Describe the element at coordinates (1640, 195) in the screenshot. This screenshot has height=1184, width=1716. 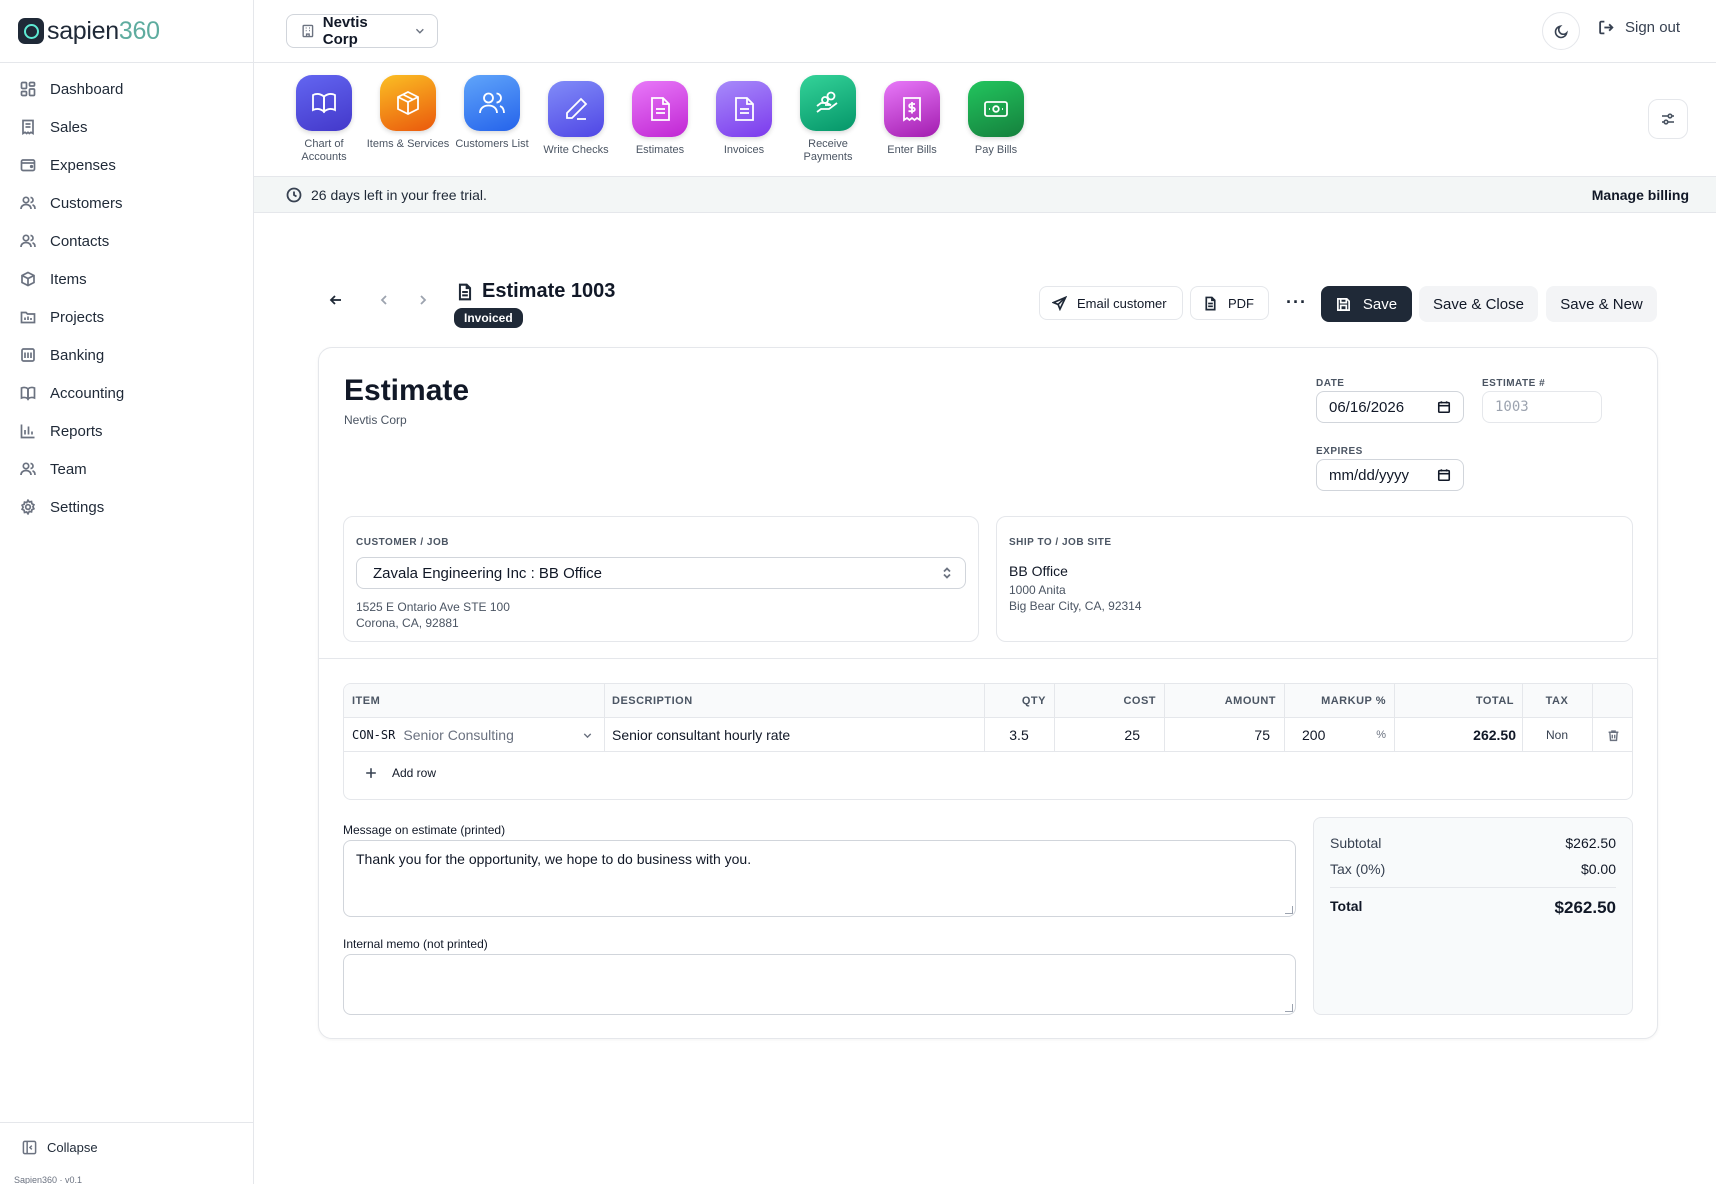
I see `manage-billing-link: Manage billing` at that location.